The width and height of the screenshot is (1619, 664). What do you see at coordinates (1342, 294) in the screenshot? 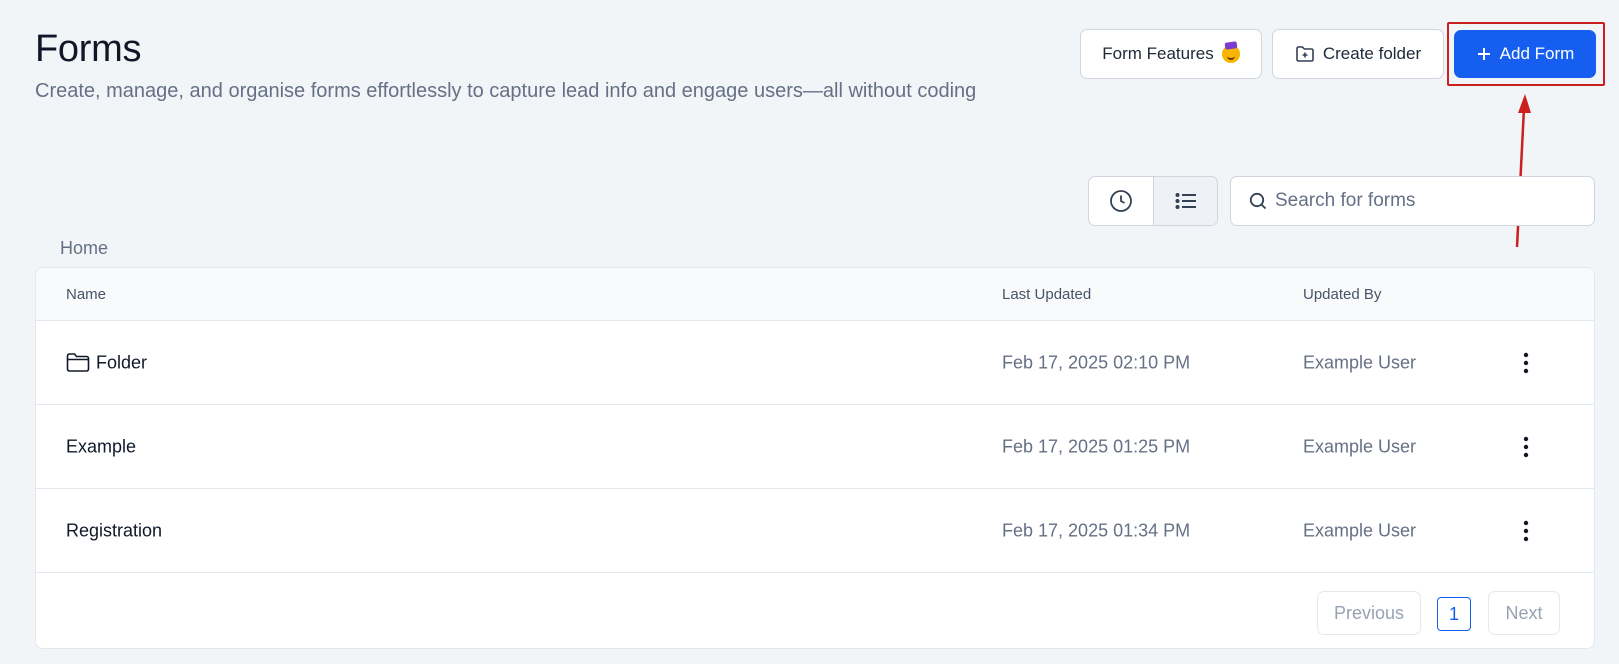
I see `column-header-updated-by: Updated By` at bounding box center [1342, 294].